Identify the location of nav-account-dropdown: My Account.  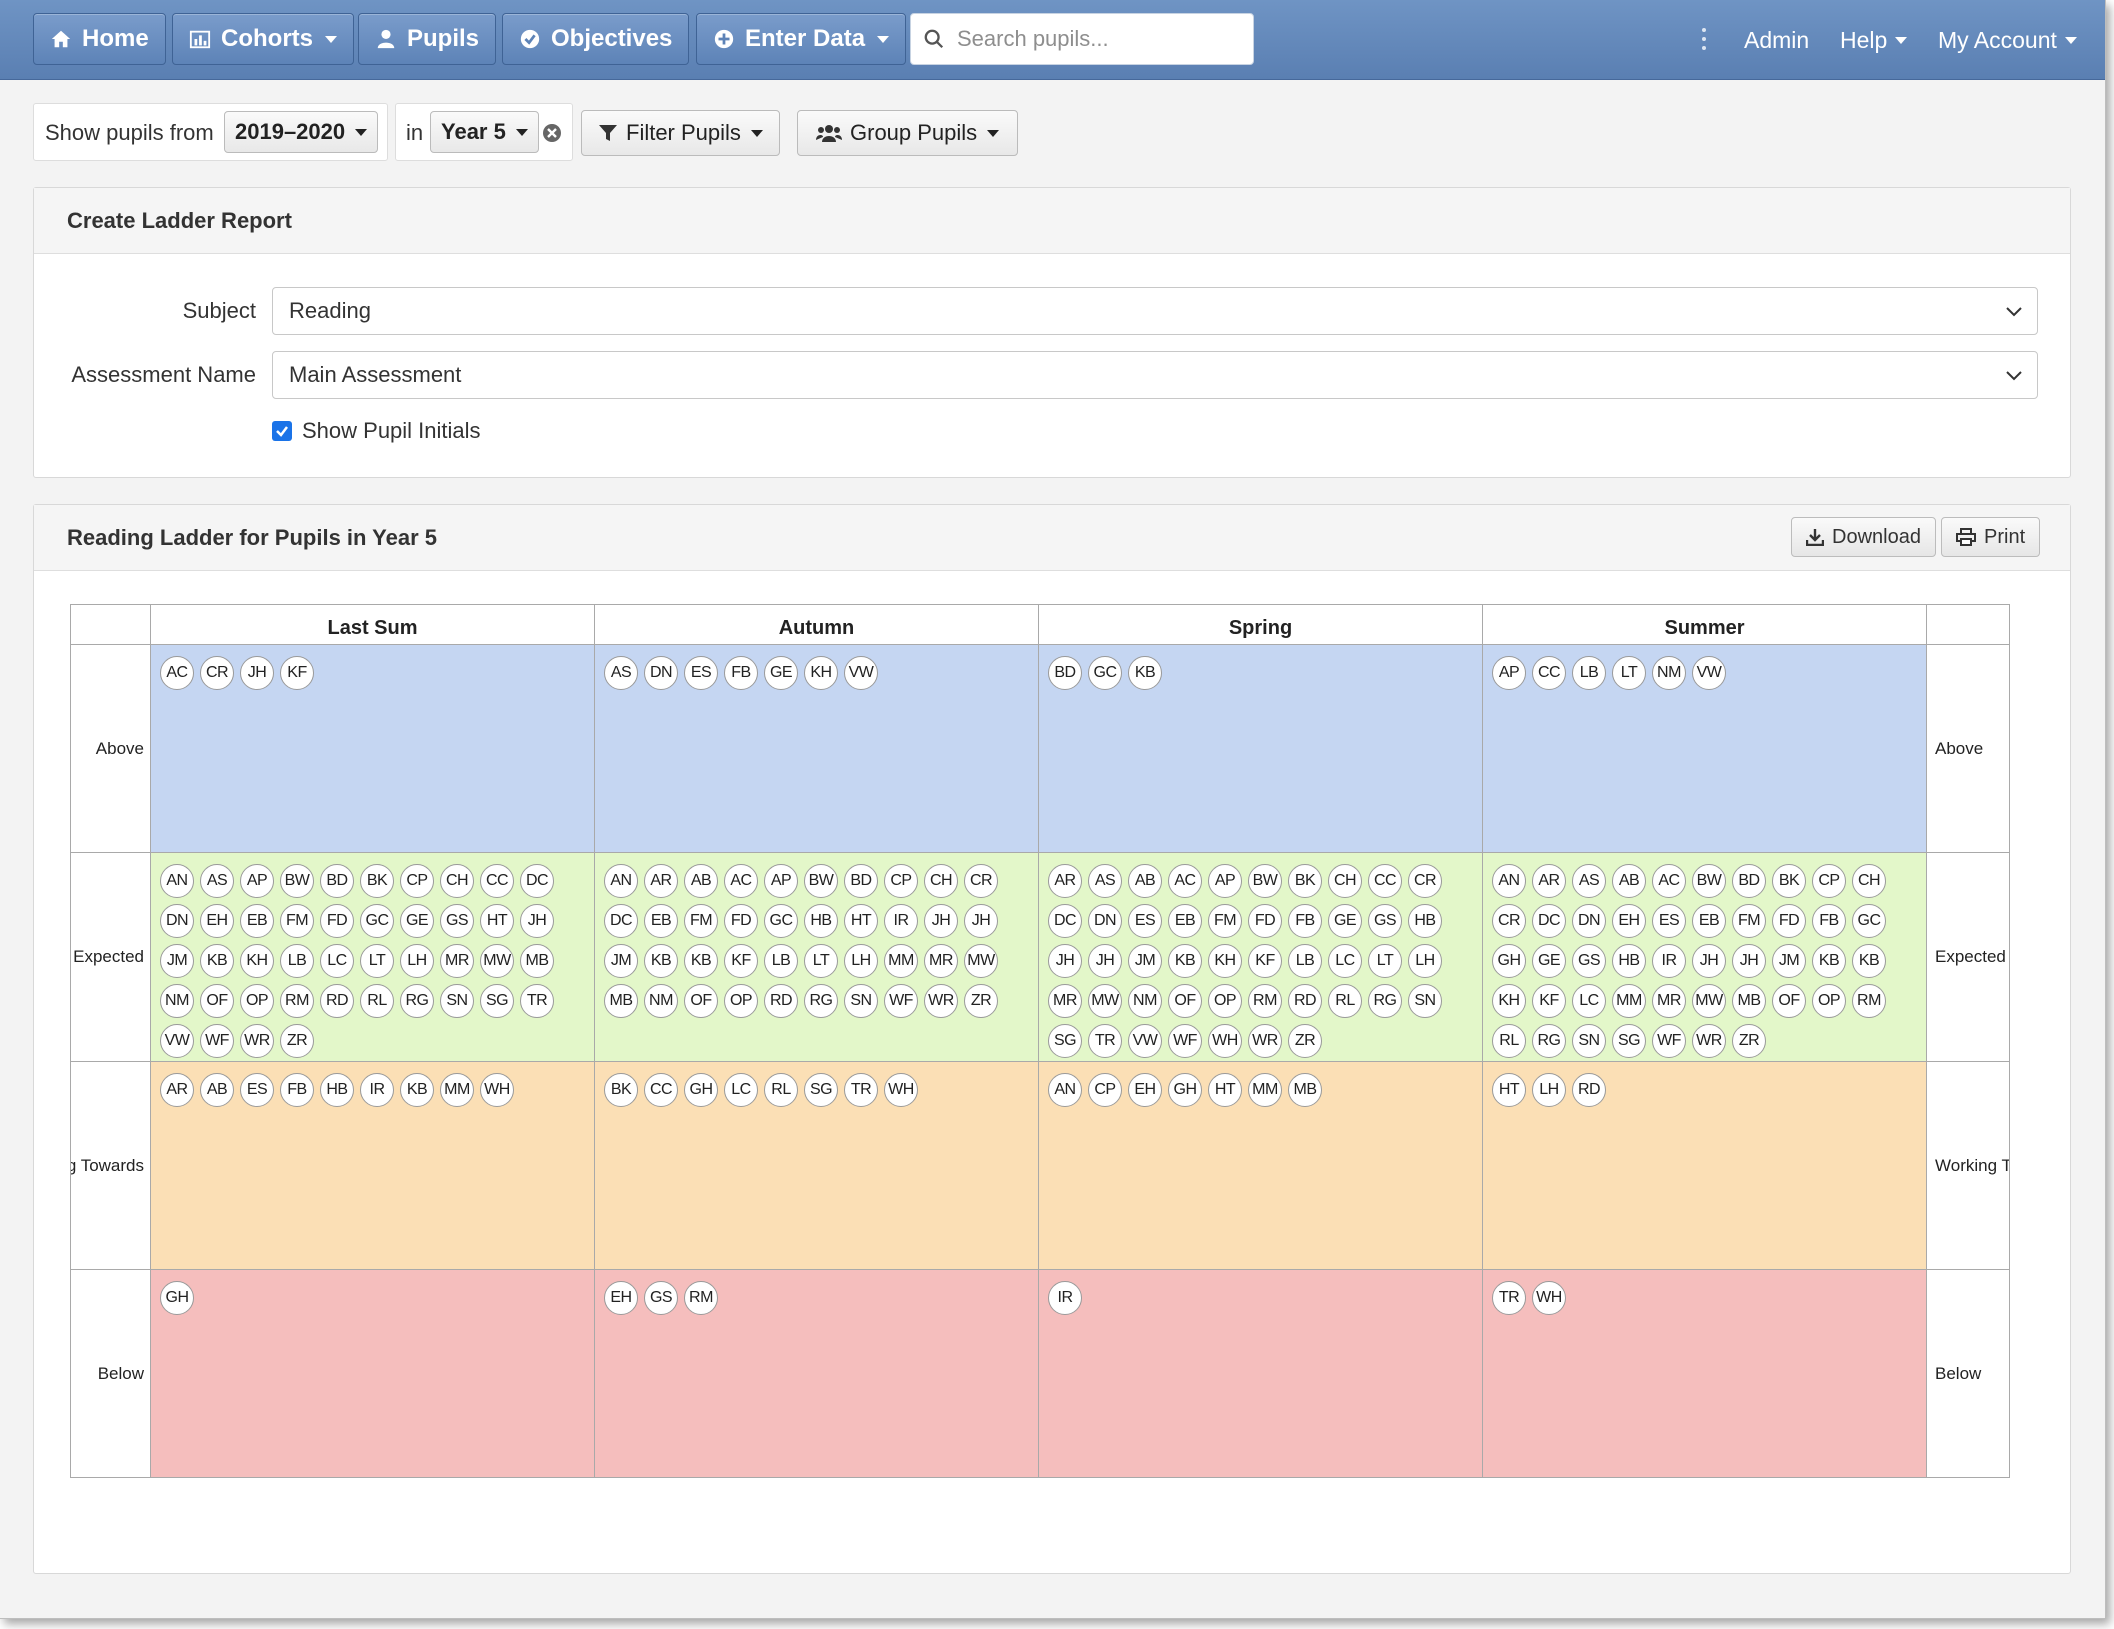
(2007, 40).